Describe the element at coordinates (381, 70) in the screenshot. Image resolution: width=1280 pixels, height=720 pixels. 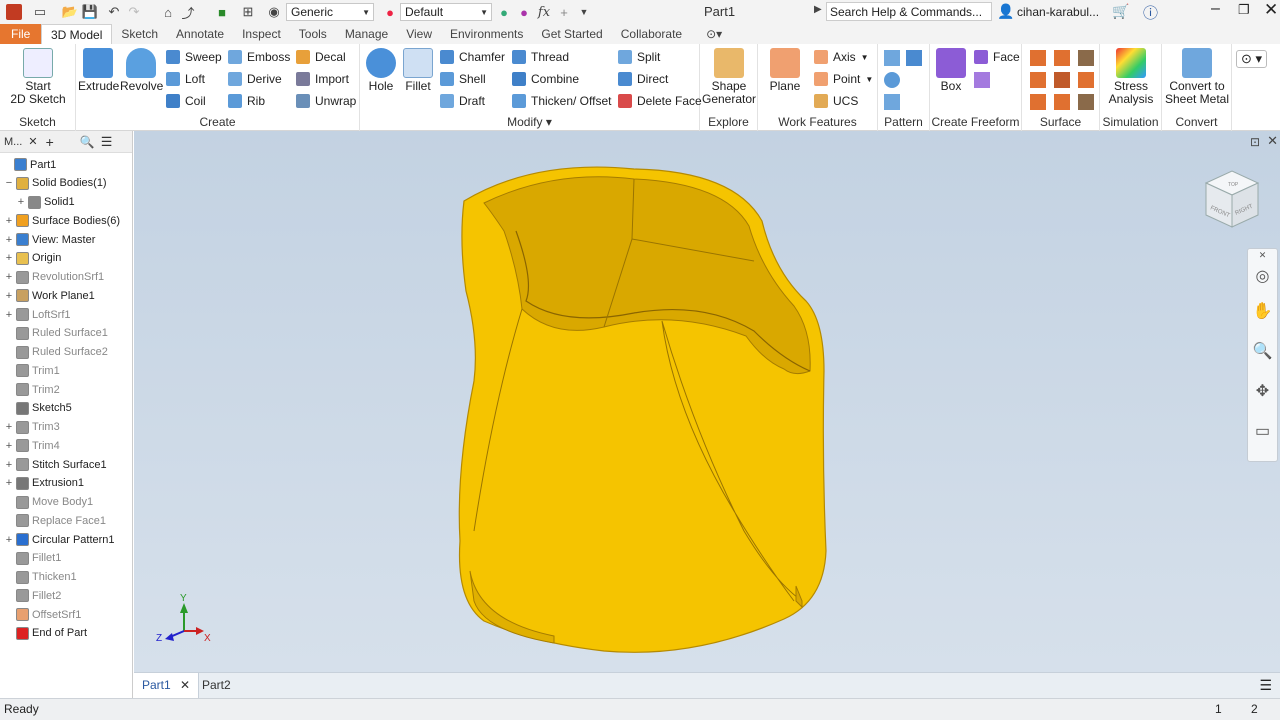
I see `hole-button: Hole` at that location.